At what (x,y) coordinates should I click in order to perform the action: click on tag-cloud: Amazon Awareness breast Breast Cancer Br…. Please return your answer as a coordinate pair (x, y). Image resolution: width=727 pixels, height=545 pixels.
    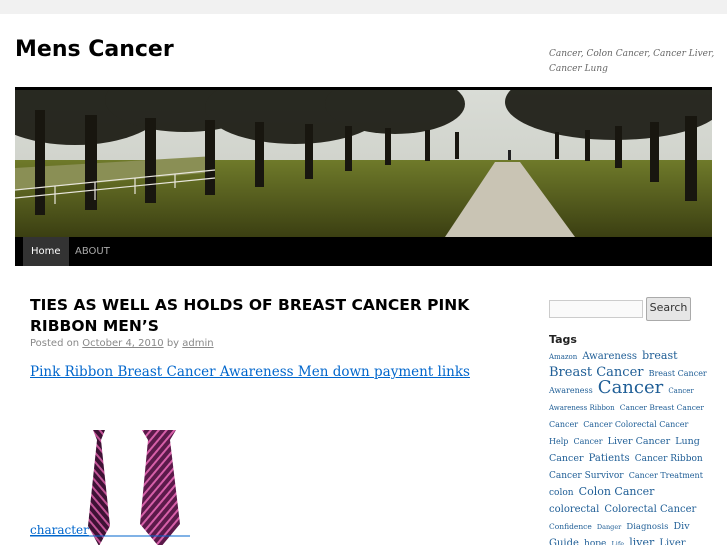
    Looking at the image, I should click on (629, 446).